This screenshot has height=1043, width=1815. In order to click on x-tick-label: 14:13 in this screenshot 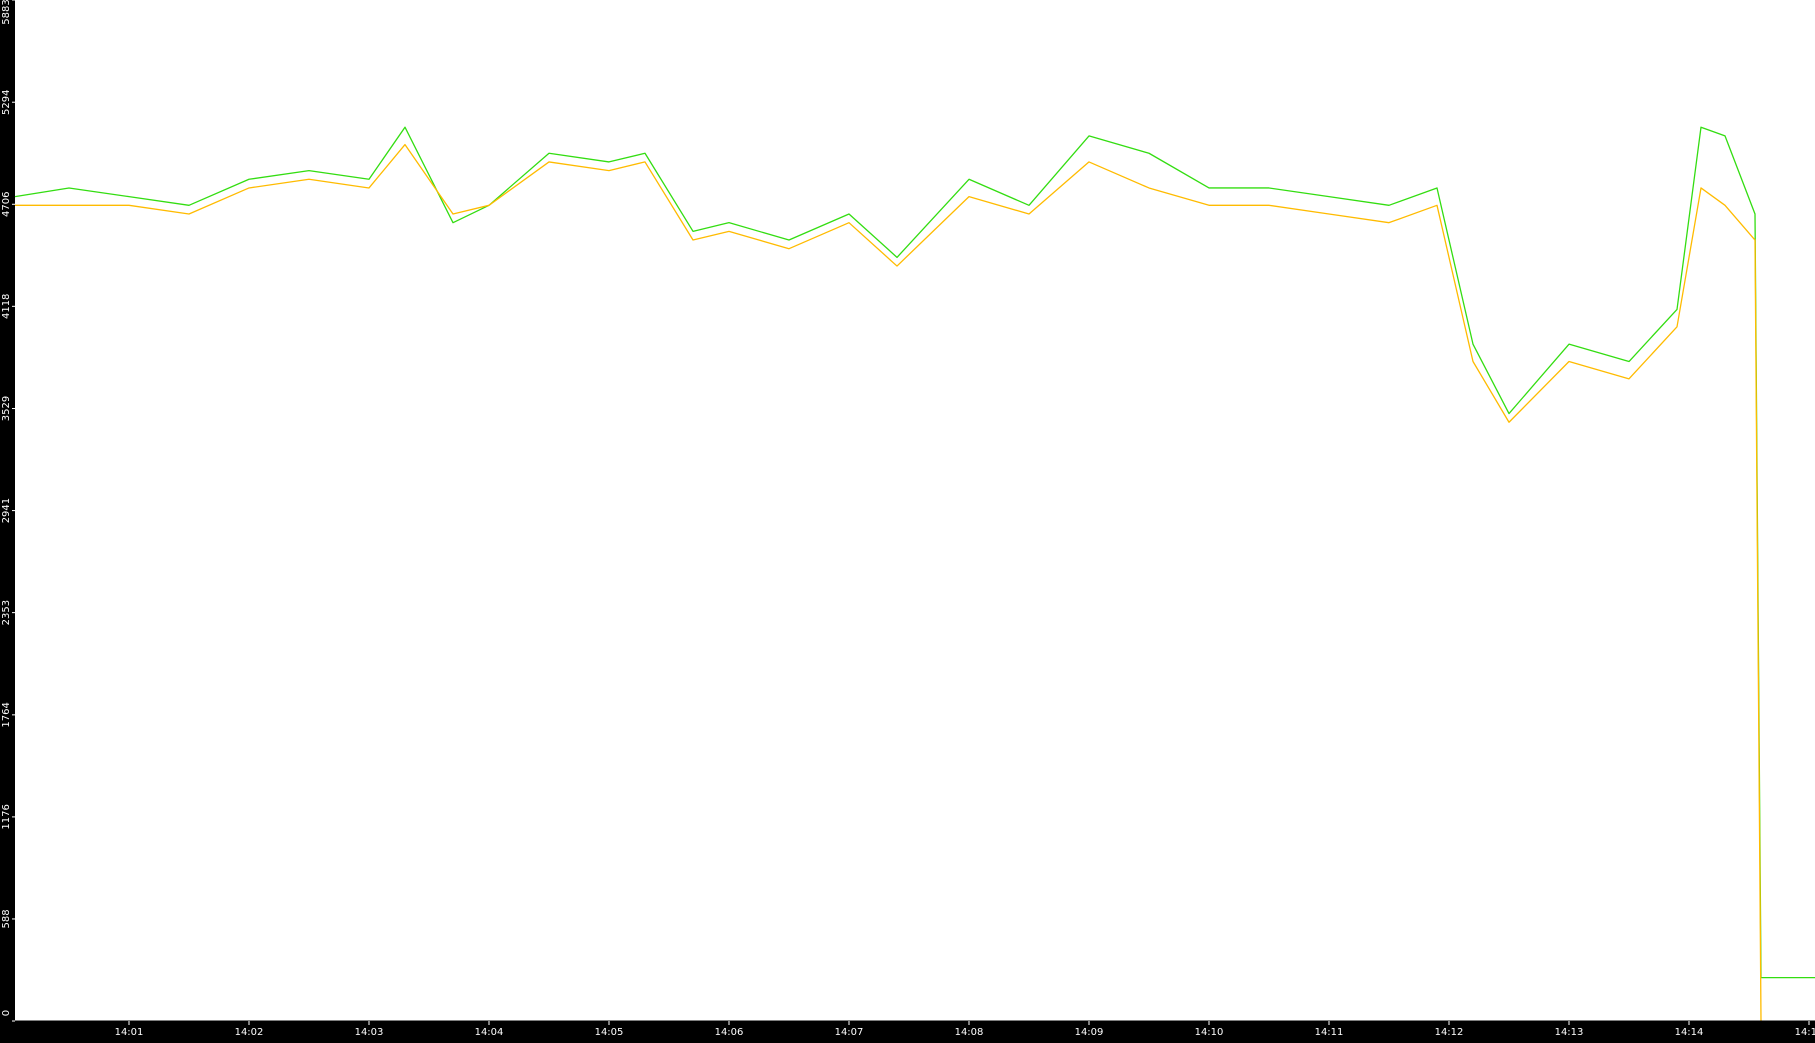, I will do `click(1569, 1032)`.